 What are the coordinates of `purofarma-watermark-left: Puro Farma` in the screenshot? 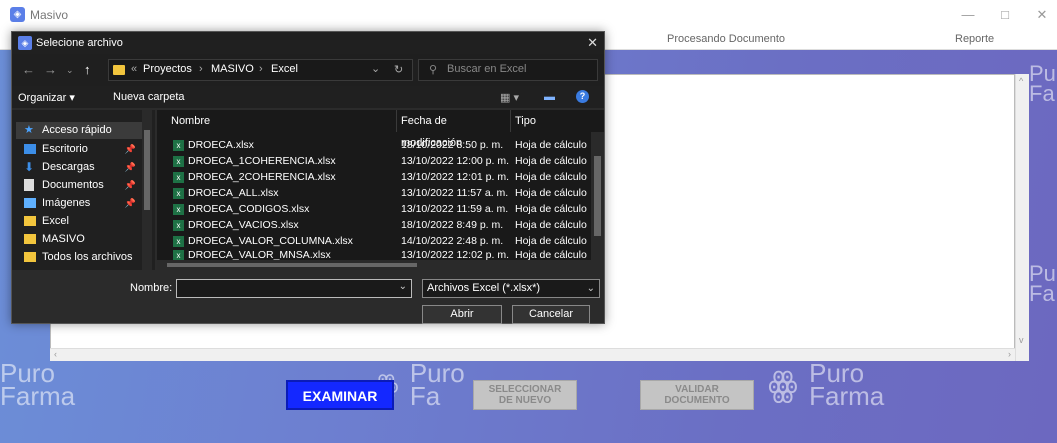 It's located at (38, 385).